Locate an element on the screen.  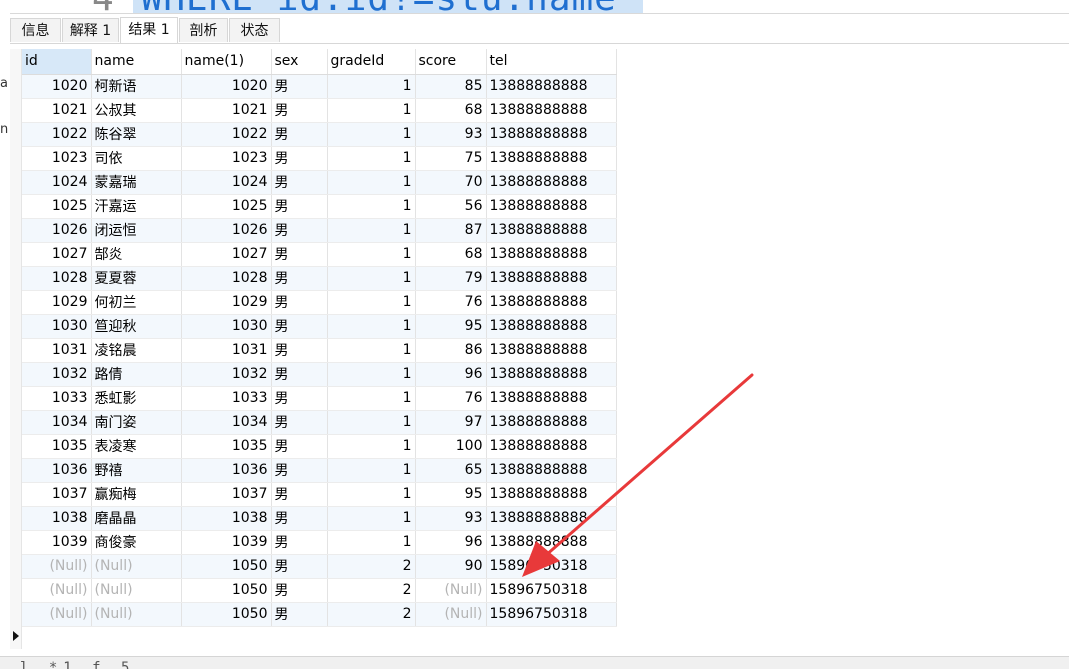
table-cell: 商俊豪 is located at coordinates (136, 542).